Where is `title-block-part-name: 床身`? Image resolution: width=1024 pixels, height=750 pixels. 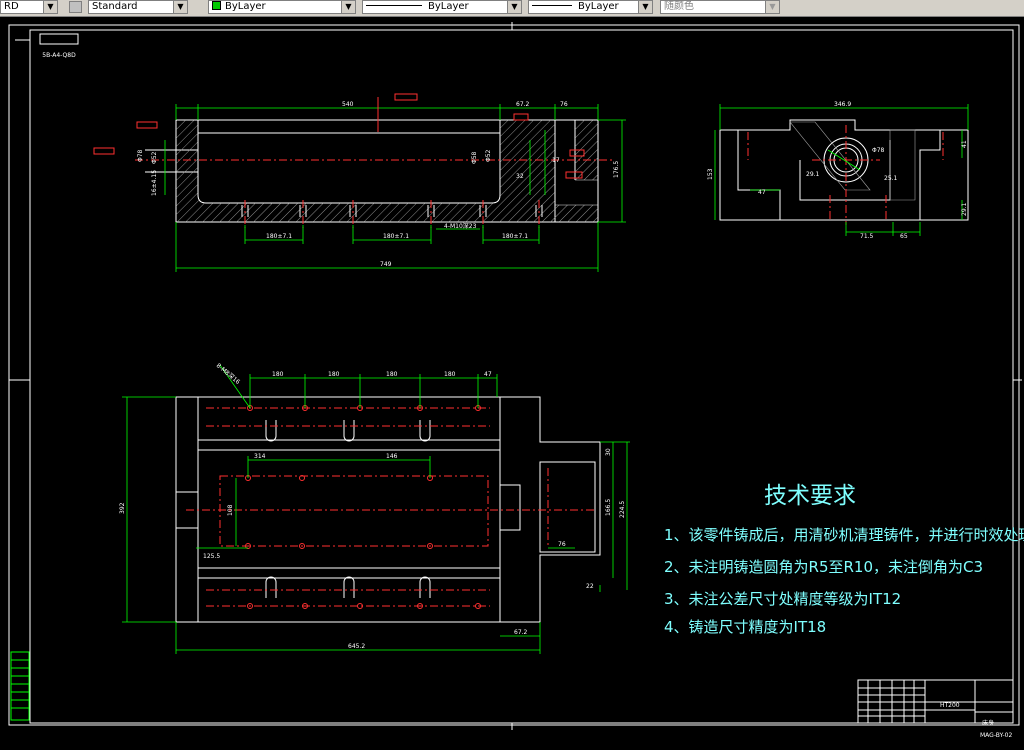 title-block-part-name: 床身 is located at coordinates (988, 723).